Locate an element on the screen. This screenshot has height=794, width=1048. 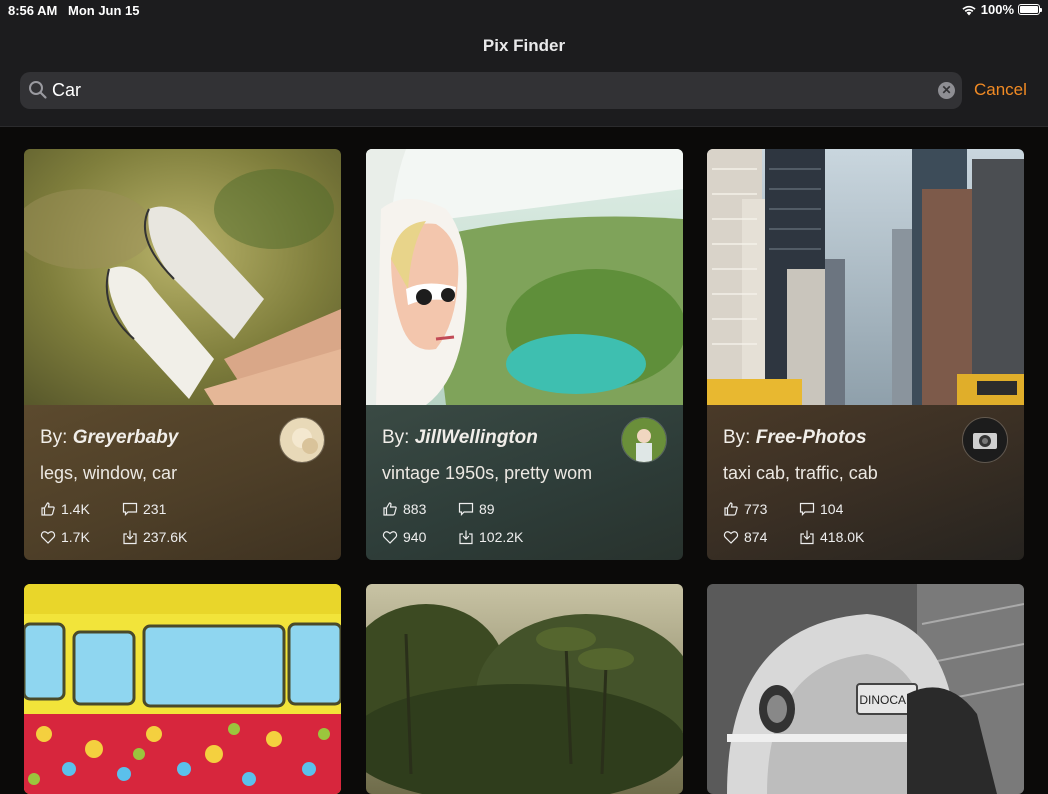
comments-stat: 89 is located at coordinates (476, 509).